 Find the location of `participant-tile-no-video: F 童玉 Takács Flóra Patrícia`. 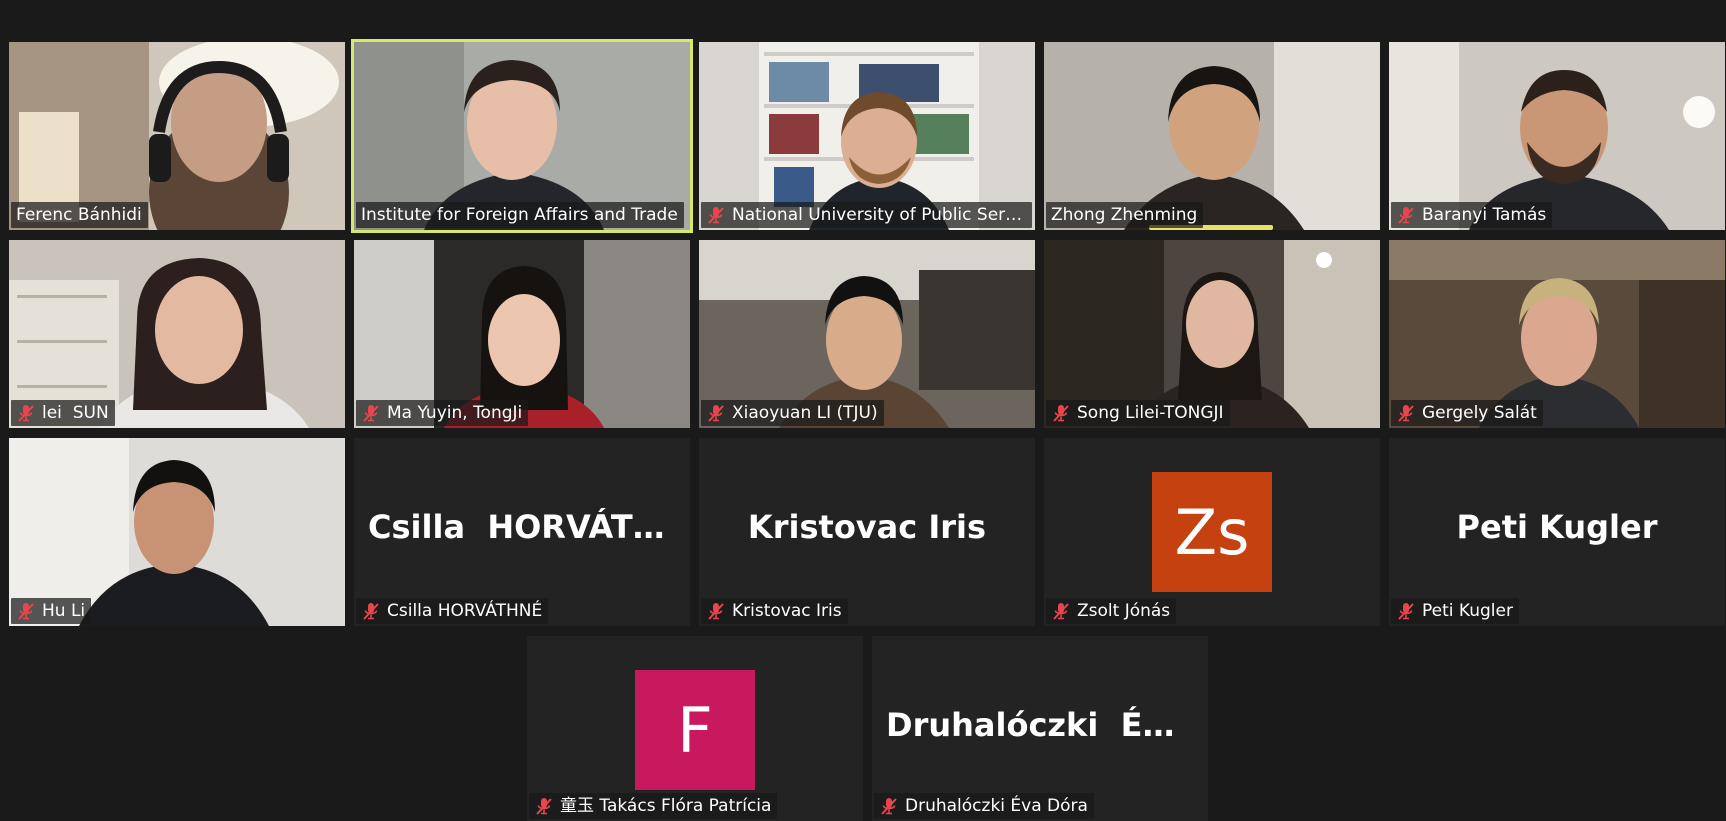

participant-tile-no-video: F 童玉 Takács Flóra Patrícia is located at coordinates (695, 728).